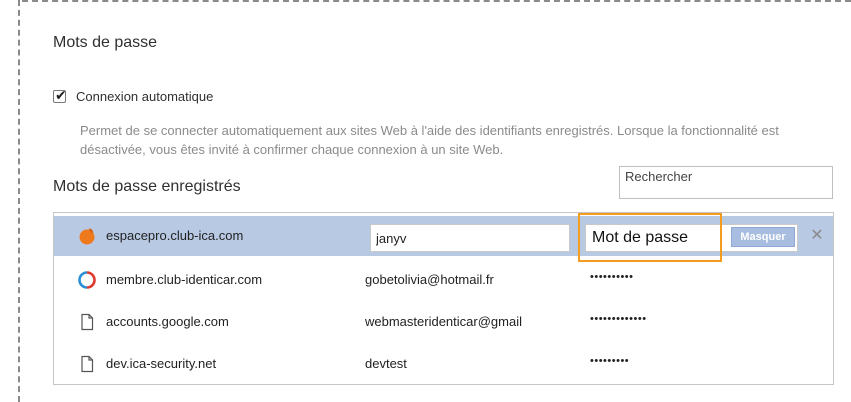 The height and width of the screenshot is (402, 851). I want to click on auto-login-row: ✔ Connexion automatique, so click(133, 95).